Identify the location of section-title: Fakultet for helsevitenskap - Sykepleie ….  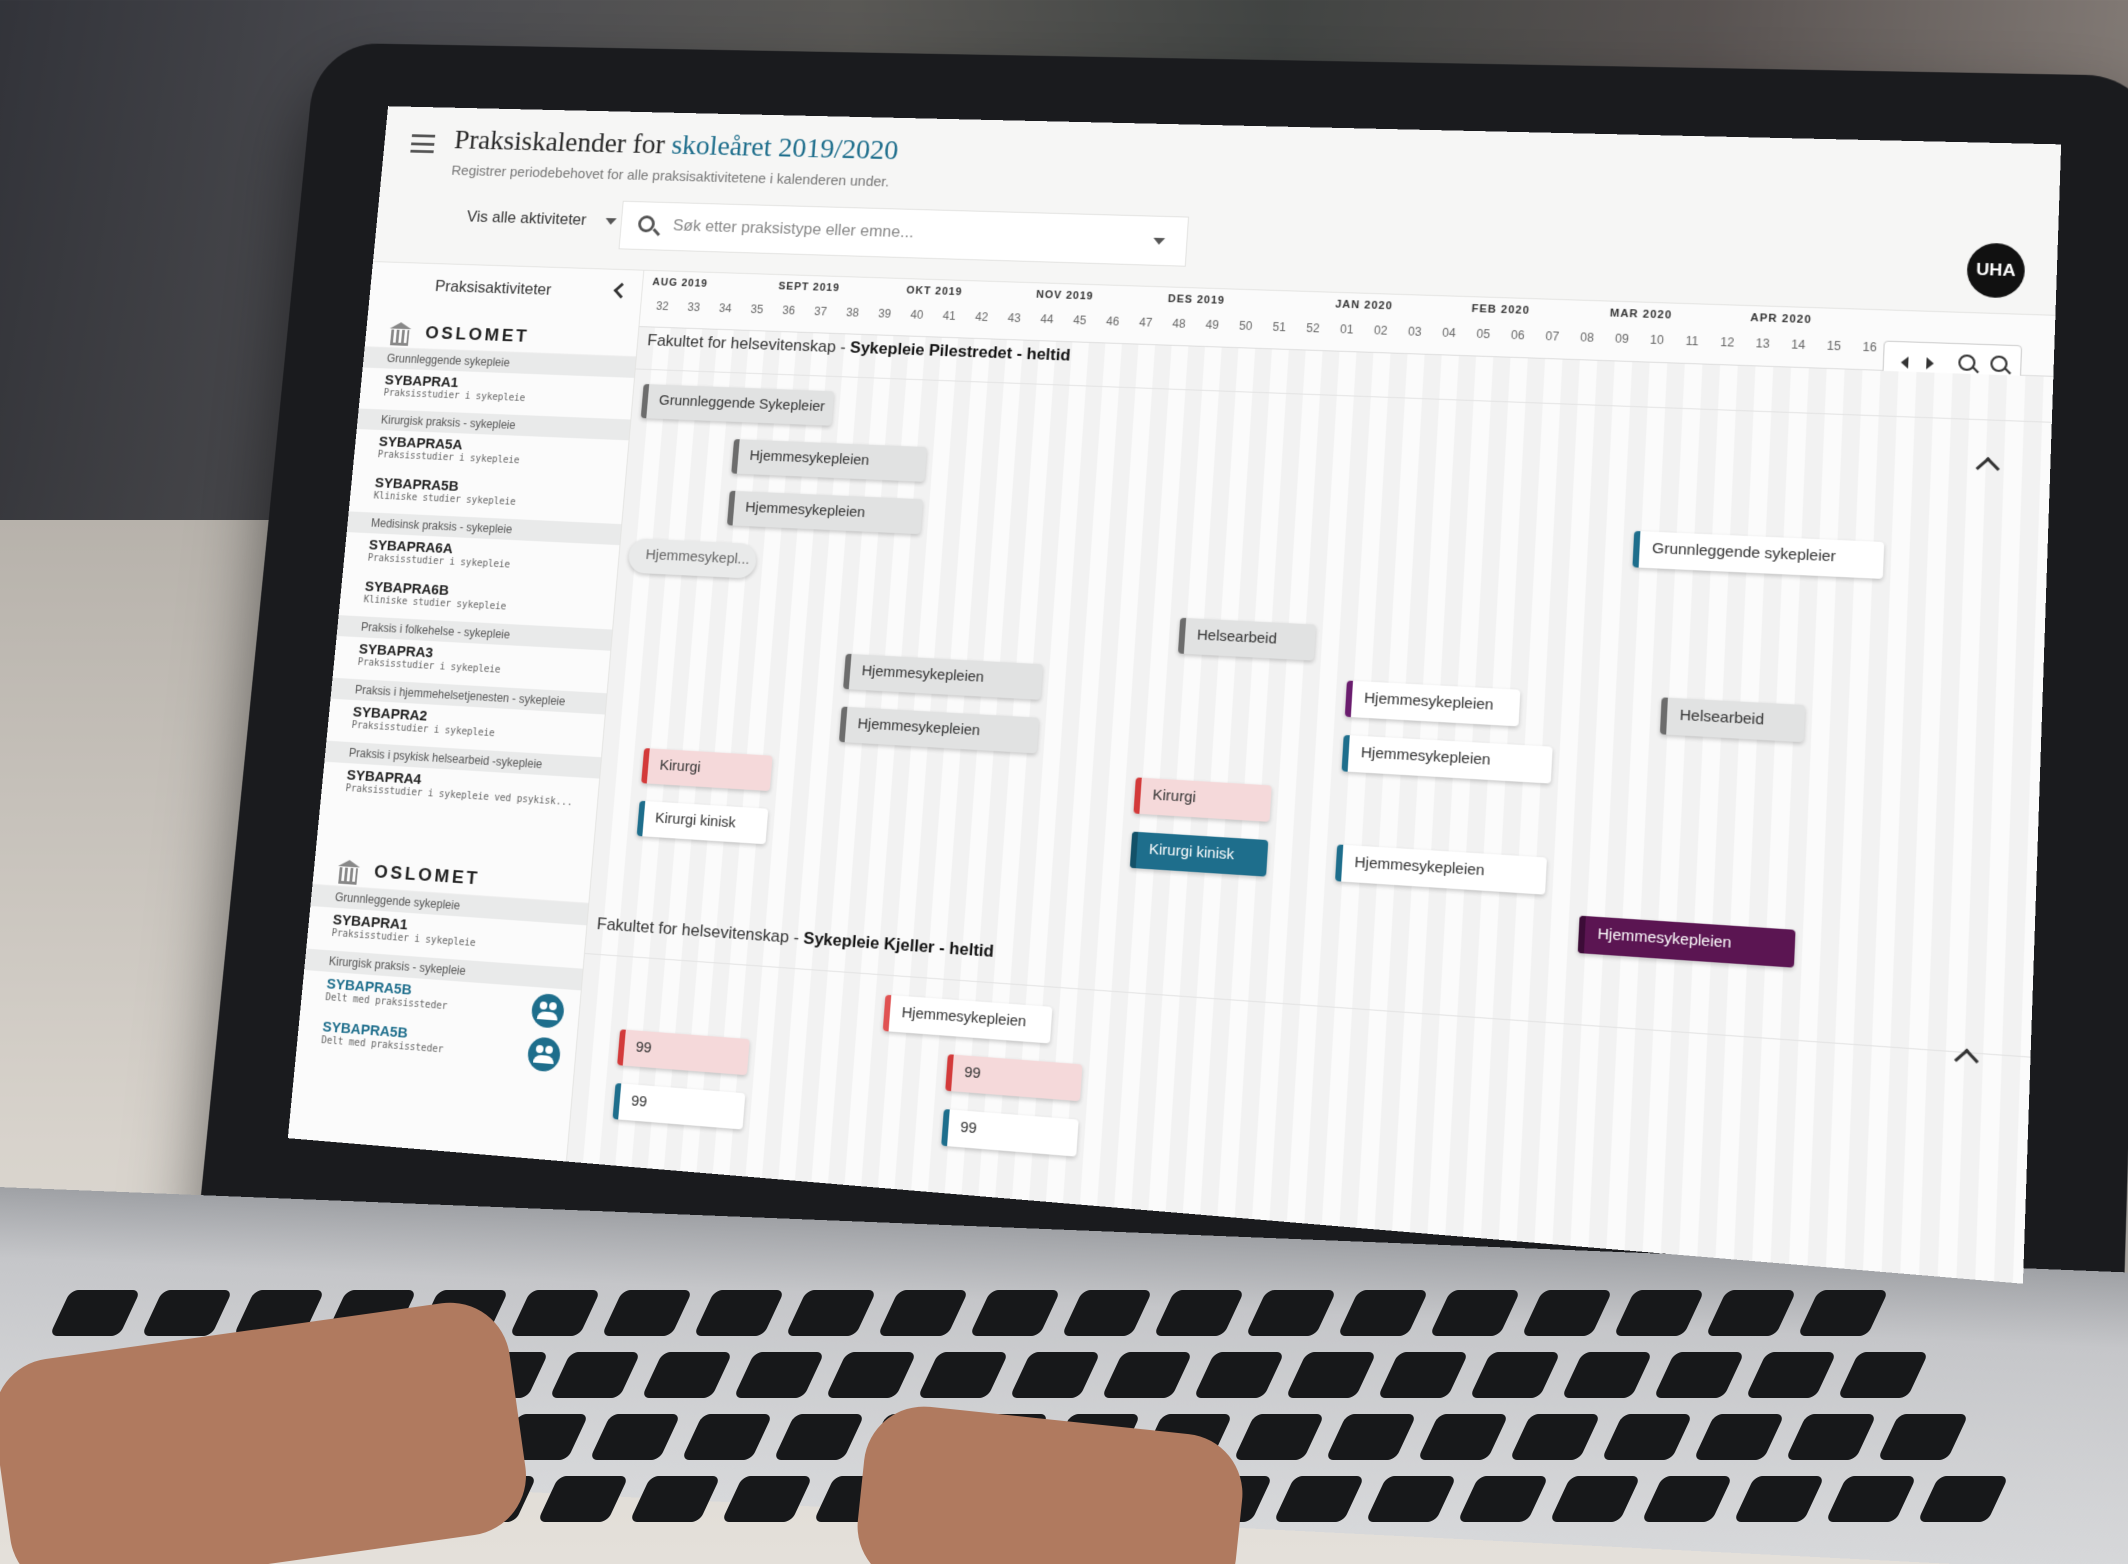
(795, 938).